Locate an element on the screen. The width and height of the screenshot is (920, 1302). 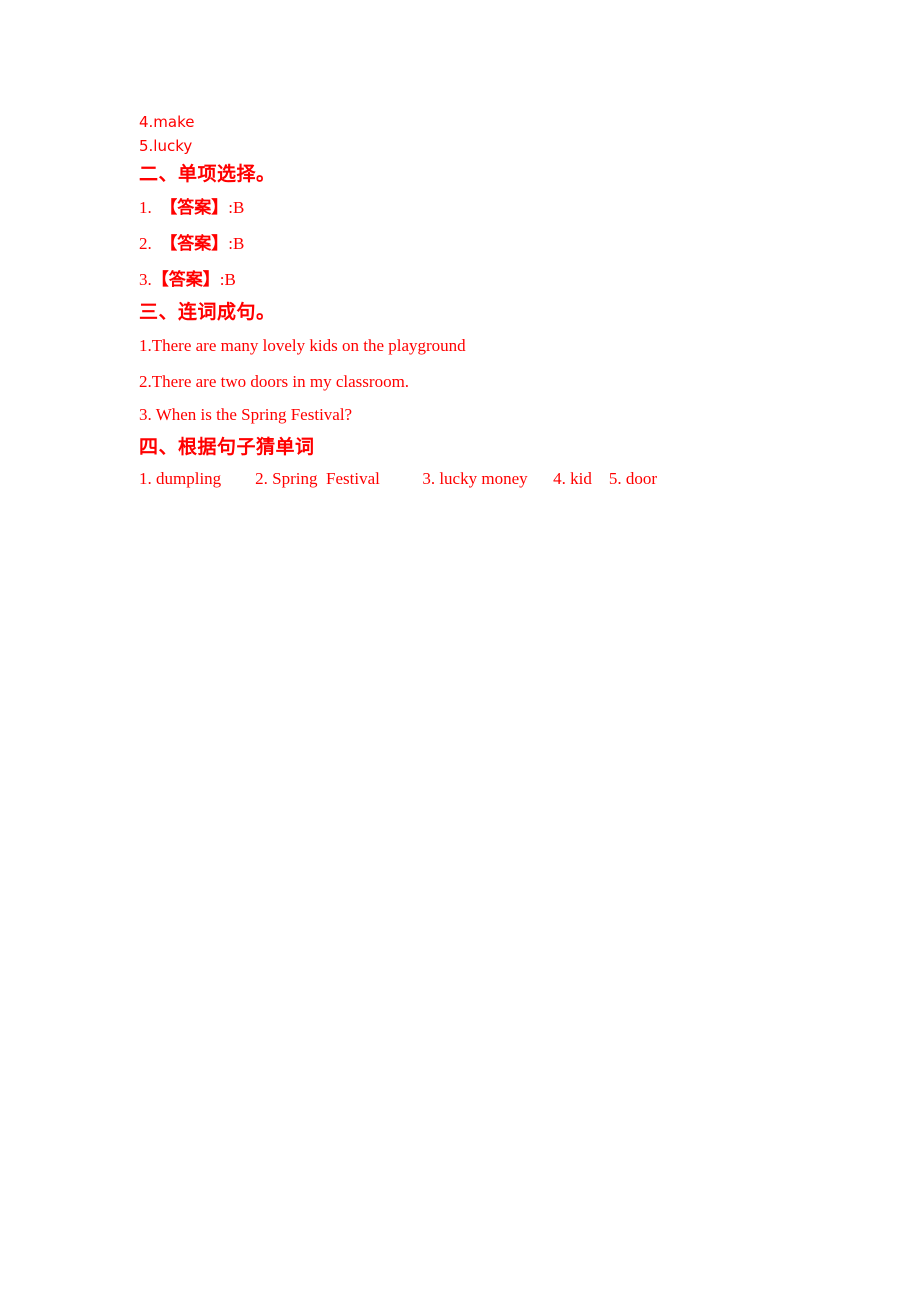
mc-answer-2-number: 2. is located at coordinates (145, 243).